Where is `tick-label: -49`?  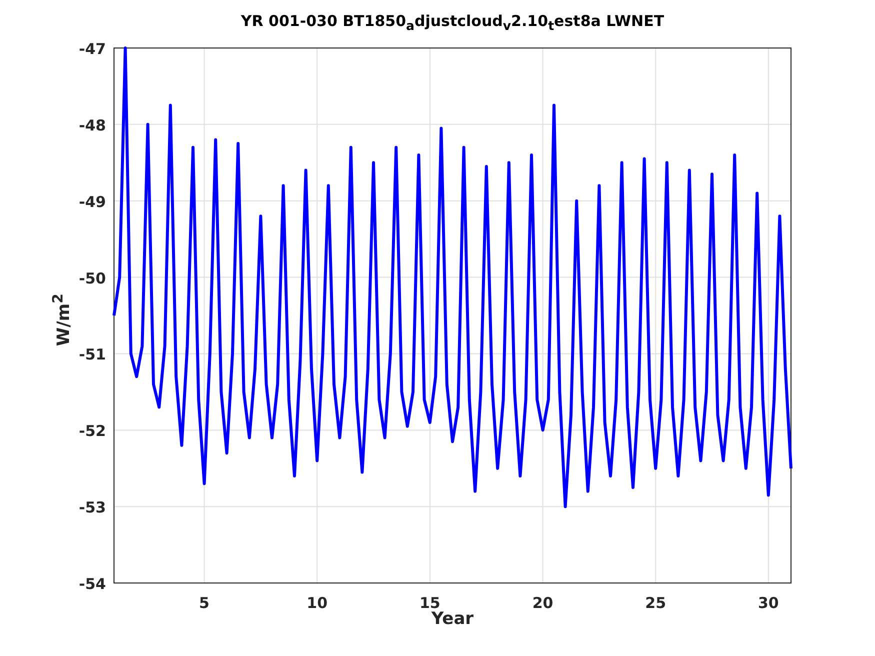 tick-label: -49 is located at coordinates (92, 201).